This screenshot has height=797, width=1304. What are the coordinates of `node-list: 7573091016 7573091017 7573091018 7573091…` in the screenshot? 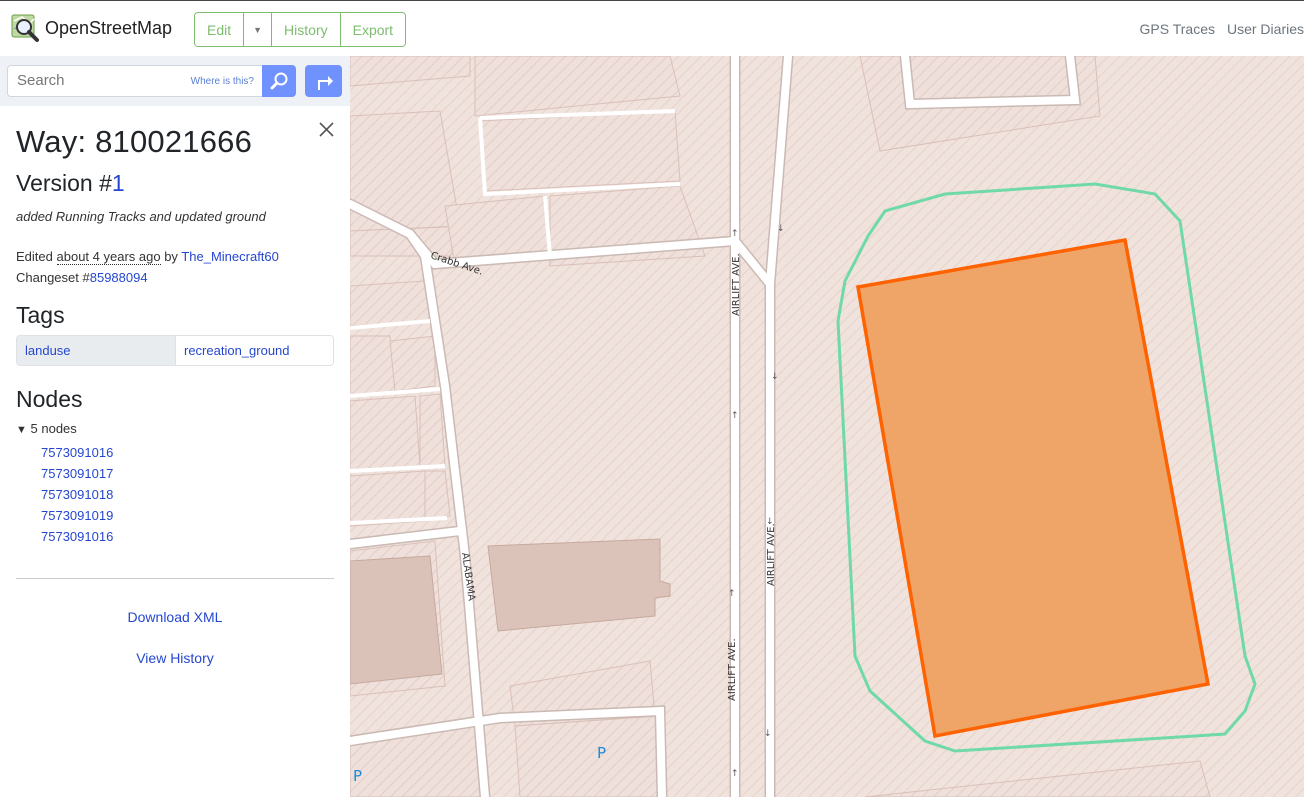 It's located at (77, 494).